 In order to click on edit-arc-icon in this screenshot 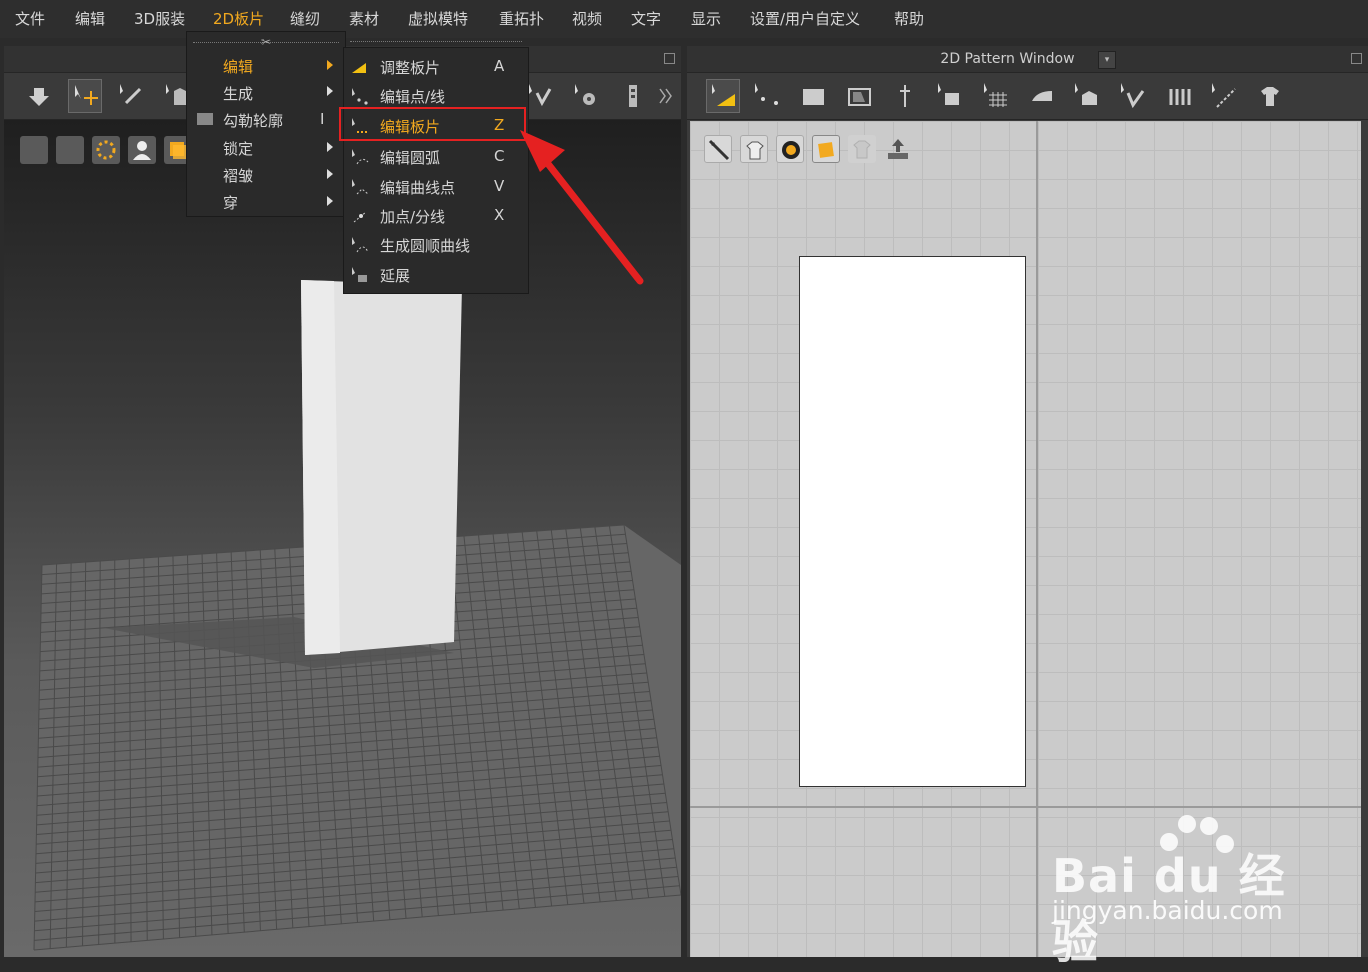, I will do `click(360, 157)`.